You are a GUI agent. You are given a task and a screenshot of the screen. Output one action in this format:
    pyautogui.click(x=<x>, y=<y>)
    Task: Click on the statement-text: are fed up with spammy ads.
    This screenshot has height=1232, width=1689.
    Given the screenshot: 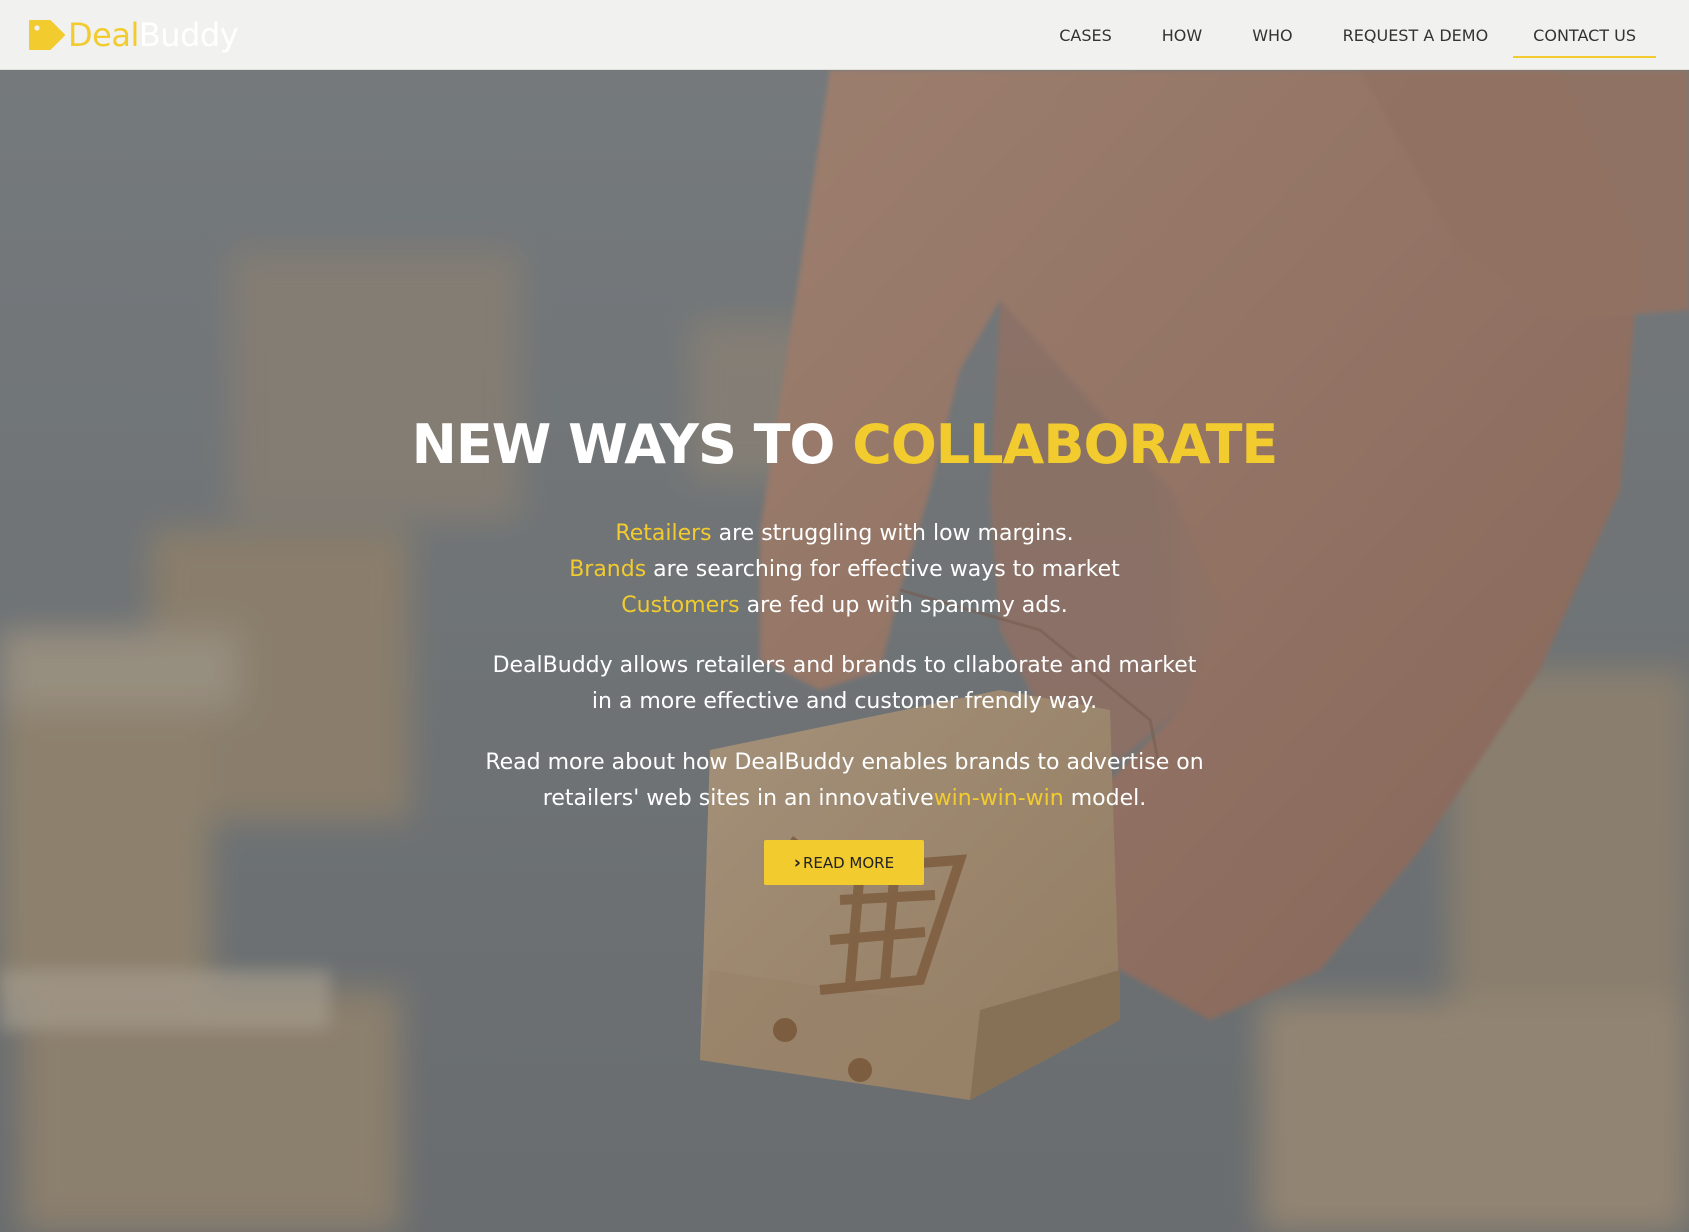 What is the action you would take?
    pyautogui.click(x=903, y=605)
    